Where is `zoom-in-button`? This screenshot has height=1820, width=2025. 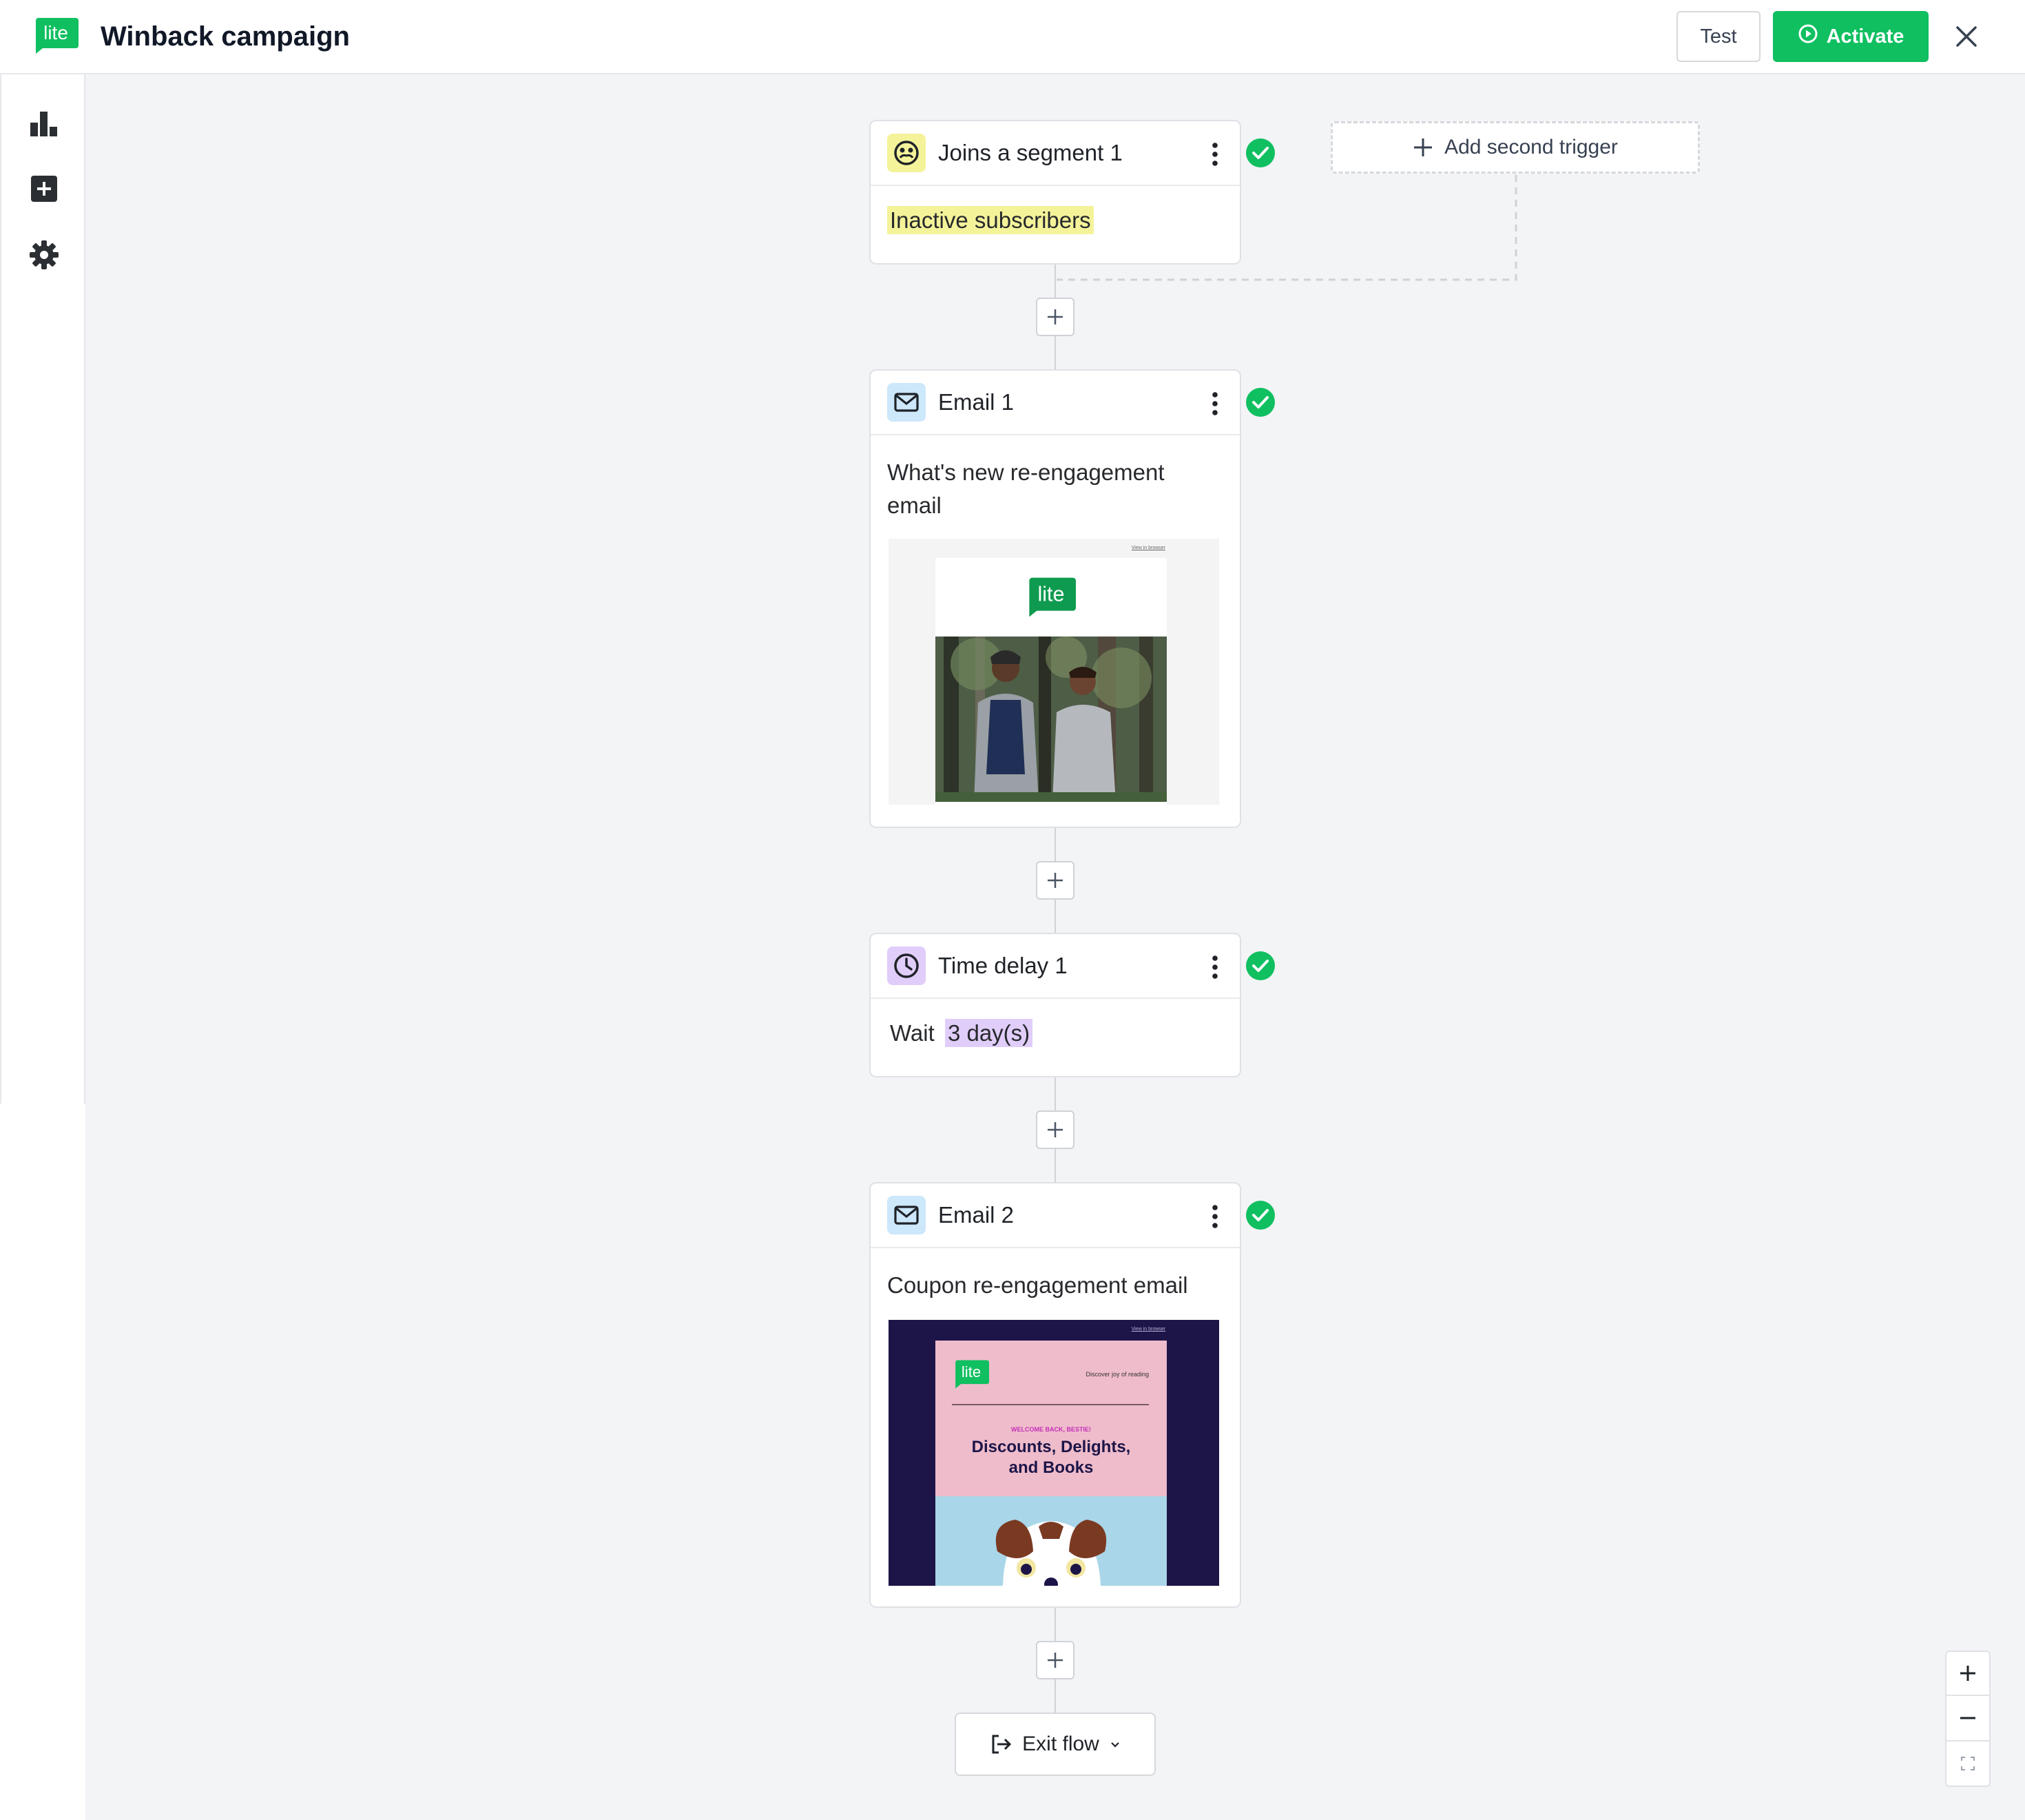
zoom-in-button is located at coordinates (1968, 1673).